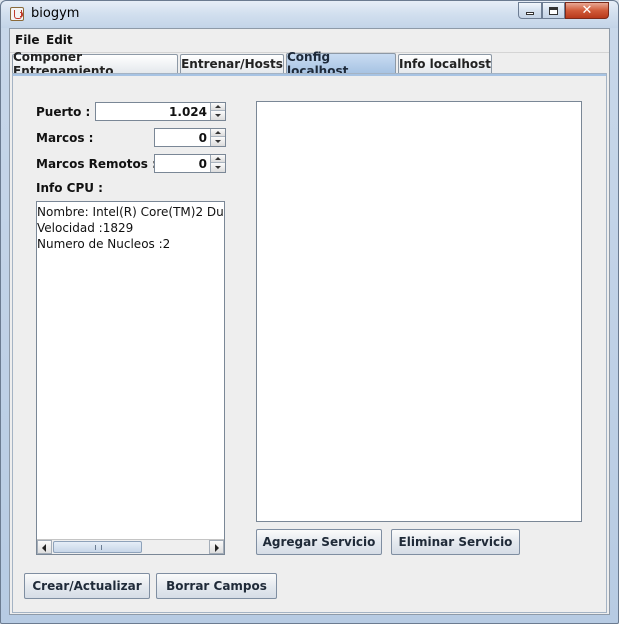 The width and height of the screenshot is (619, 624). What do you see at coordinates (309, 14) in the screenshot?
I see `title-bar: biogym ✕` at bounding box center [309, 14].